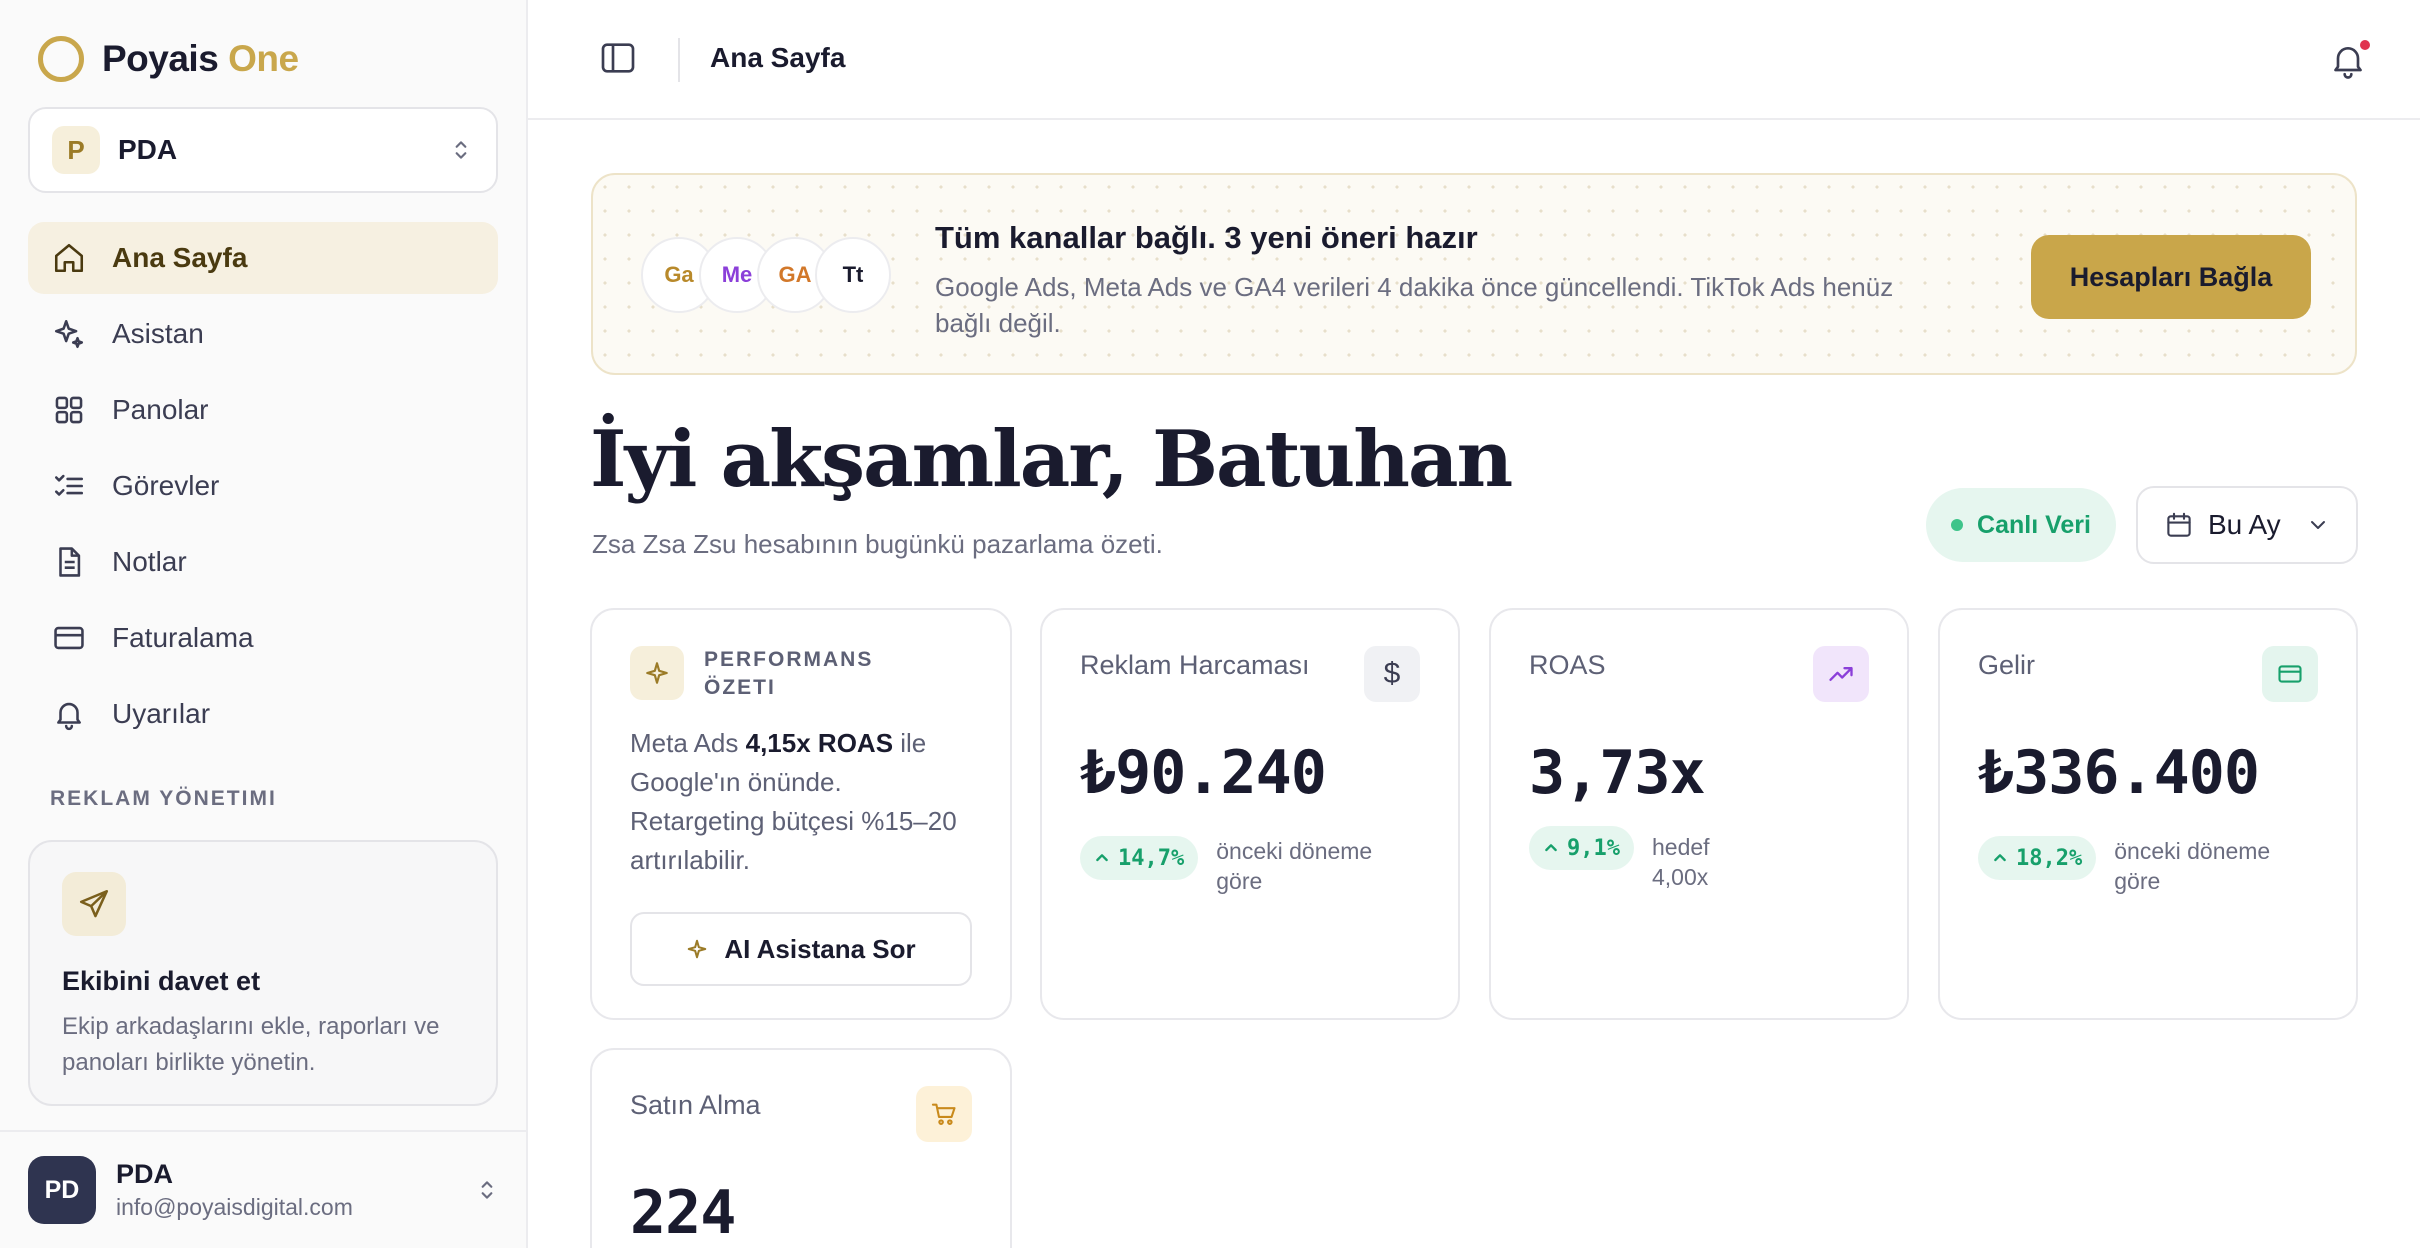 The width and height of the screenshot is (2420, 1248). I want to click on dollar-icon: $, so click(1392, 674).